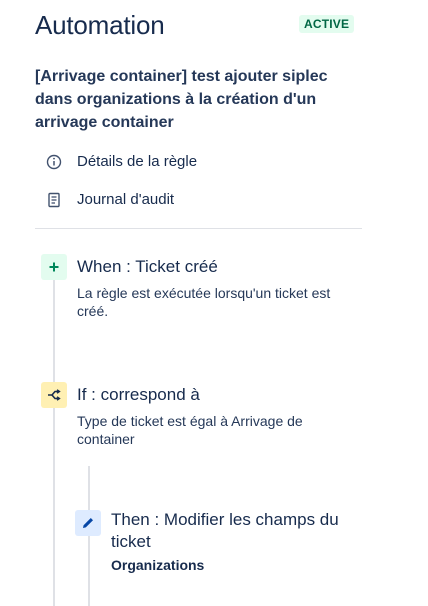 This screenshot has width=428, height=606. Describe the element at coordinates (54, 162) in the screenshot. I see `info-icon` at that location.